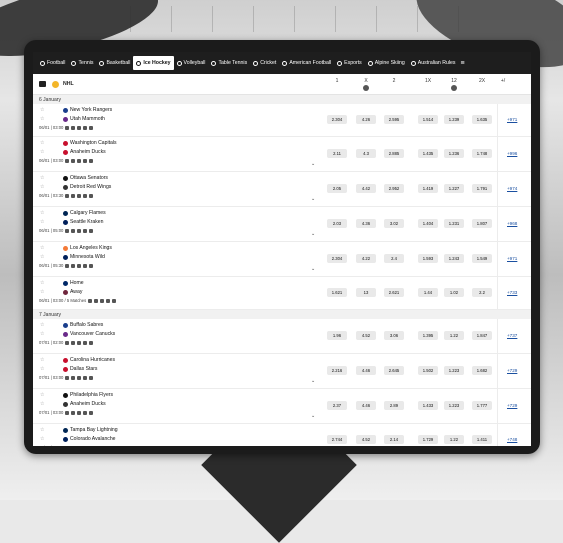 This screenshot has height=543, width=563. Describe the element at coordinates (337, 292) in the screenshot. I see `odds-button: 1.621` at that location.